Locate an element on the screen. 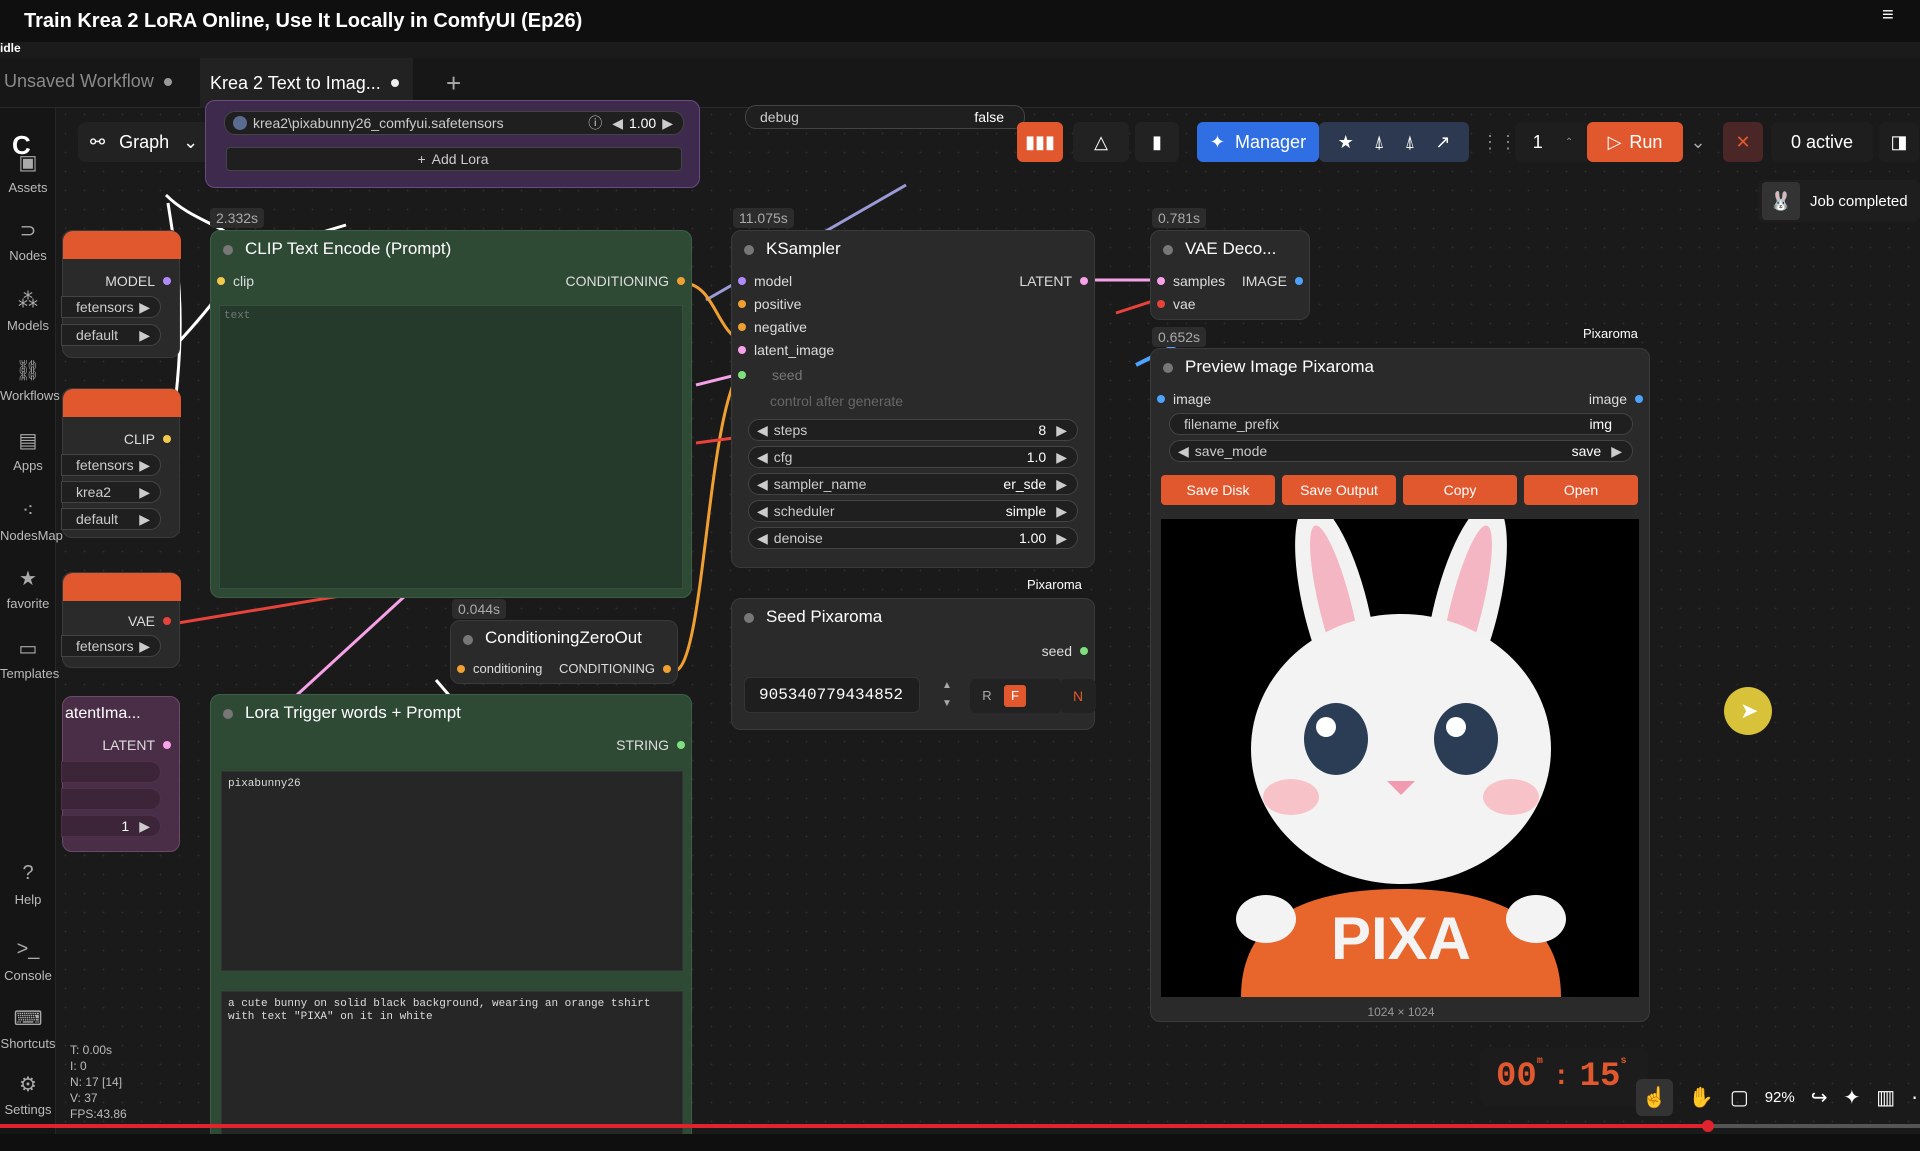 Image resolution: width=1920 pixels, height=1151 pixels. open-button: Open is located at coordinates (1581, 490).